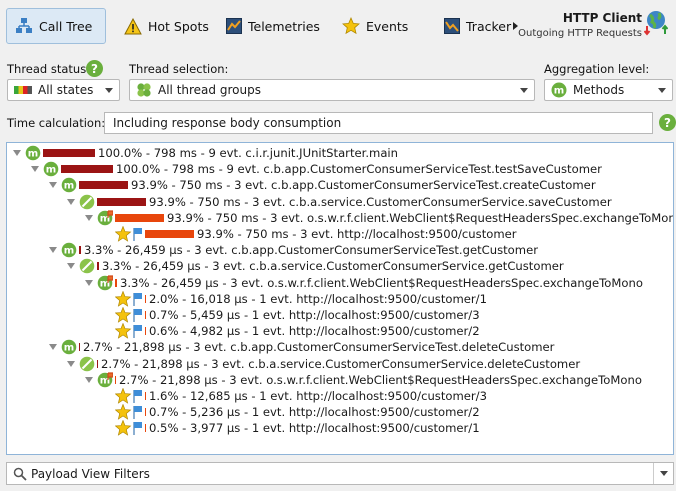 This screenshot has width=676, height=491. I want to click on tracker-button: Tracker, so click(477, 26).